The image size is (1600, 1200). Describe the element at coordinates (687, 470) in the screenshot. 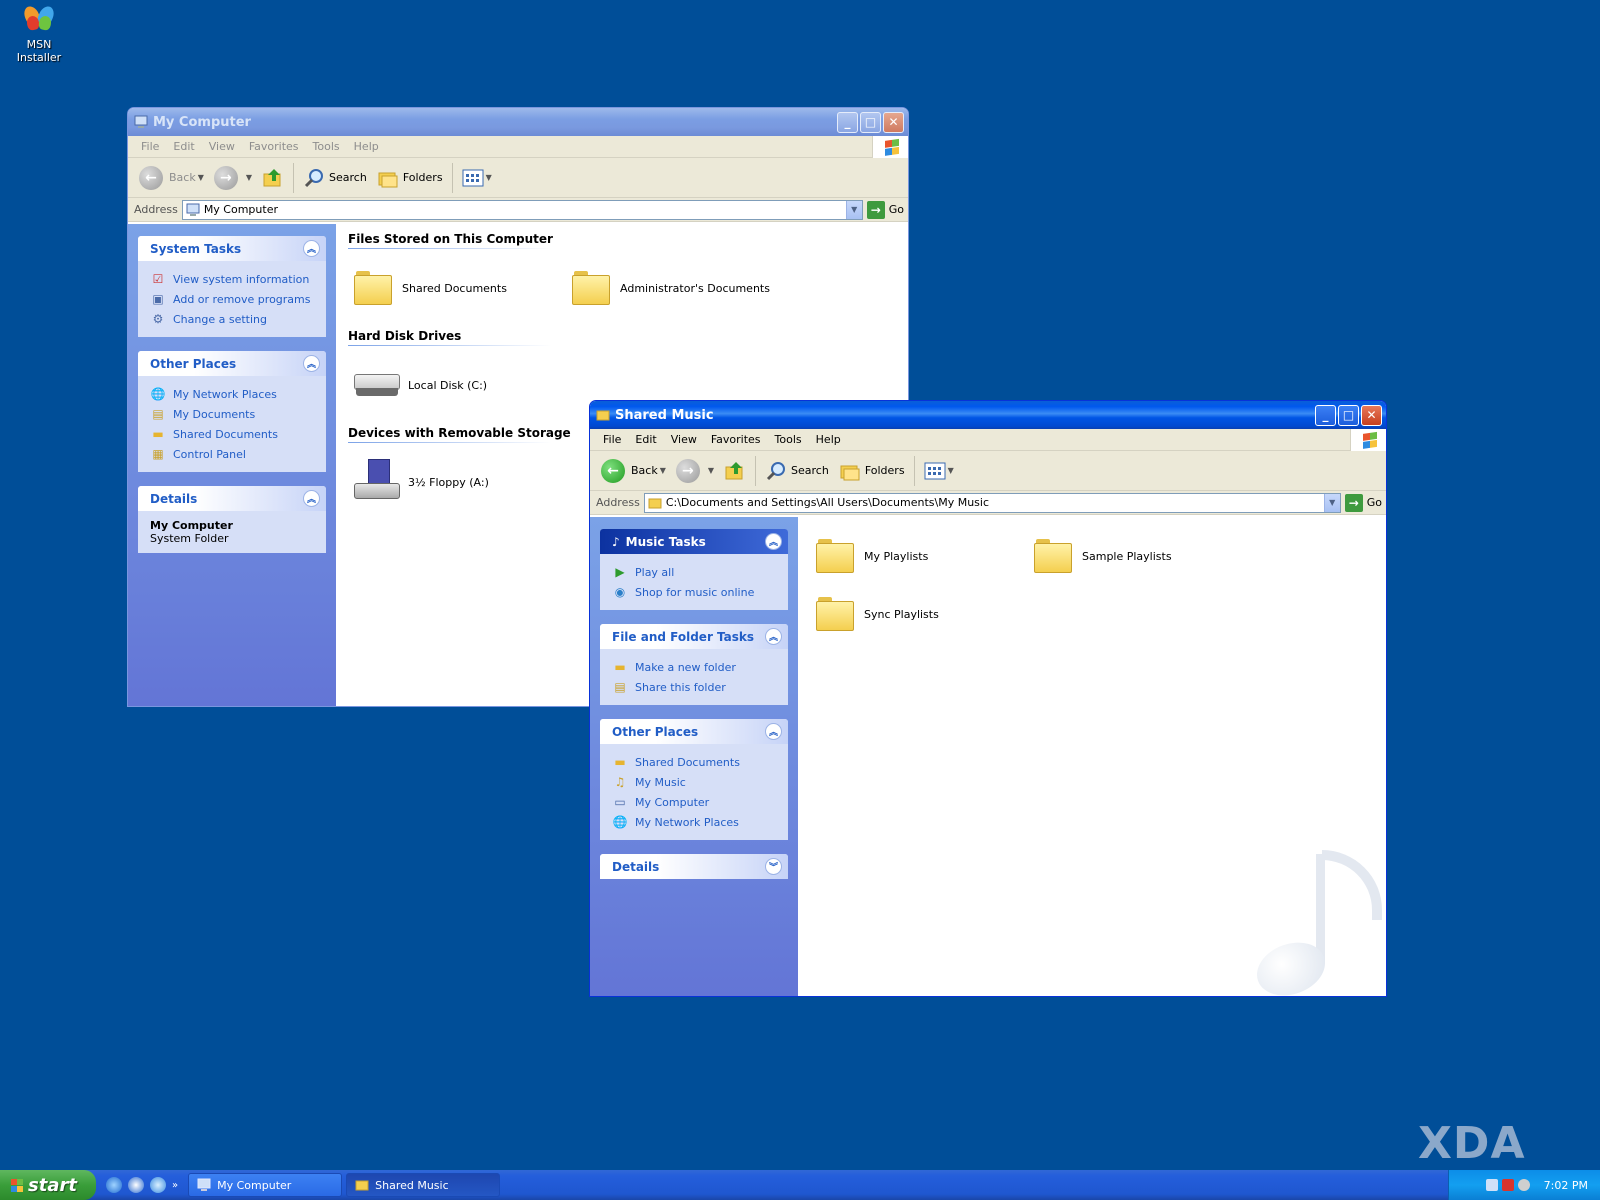

I see `forward-arrow-icon: →` at that location.